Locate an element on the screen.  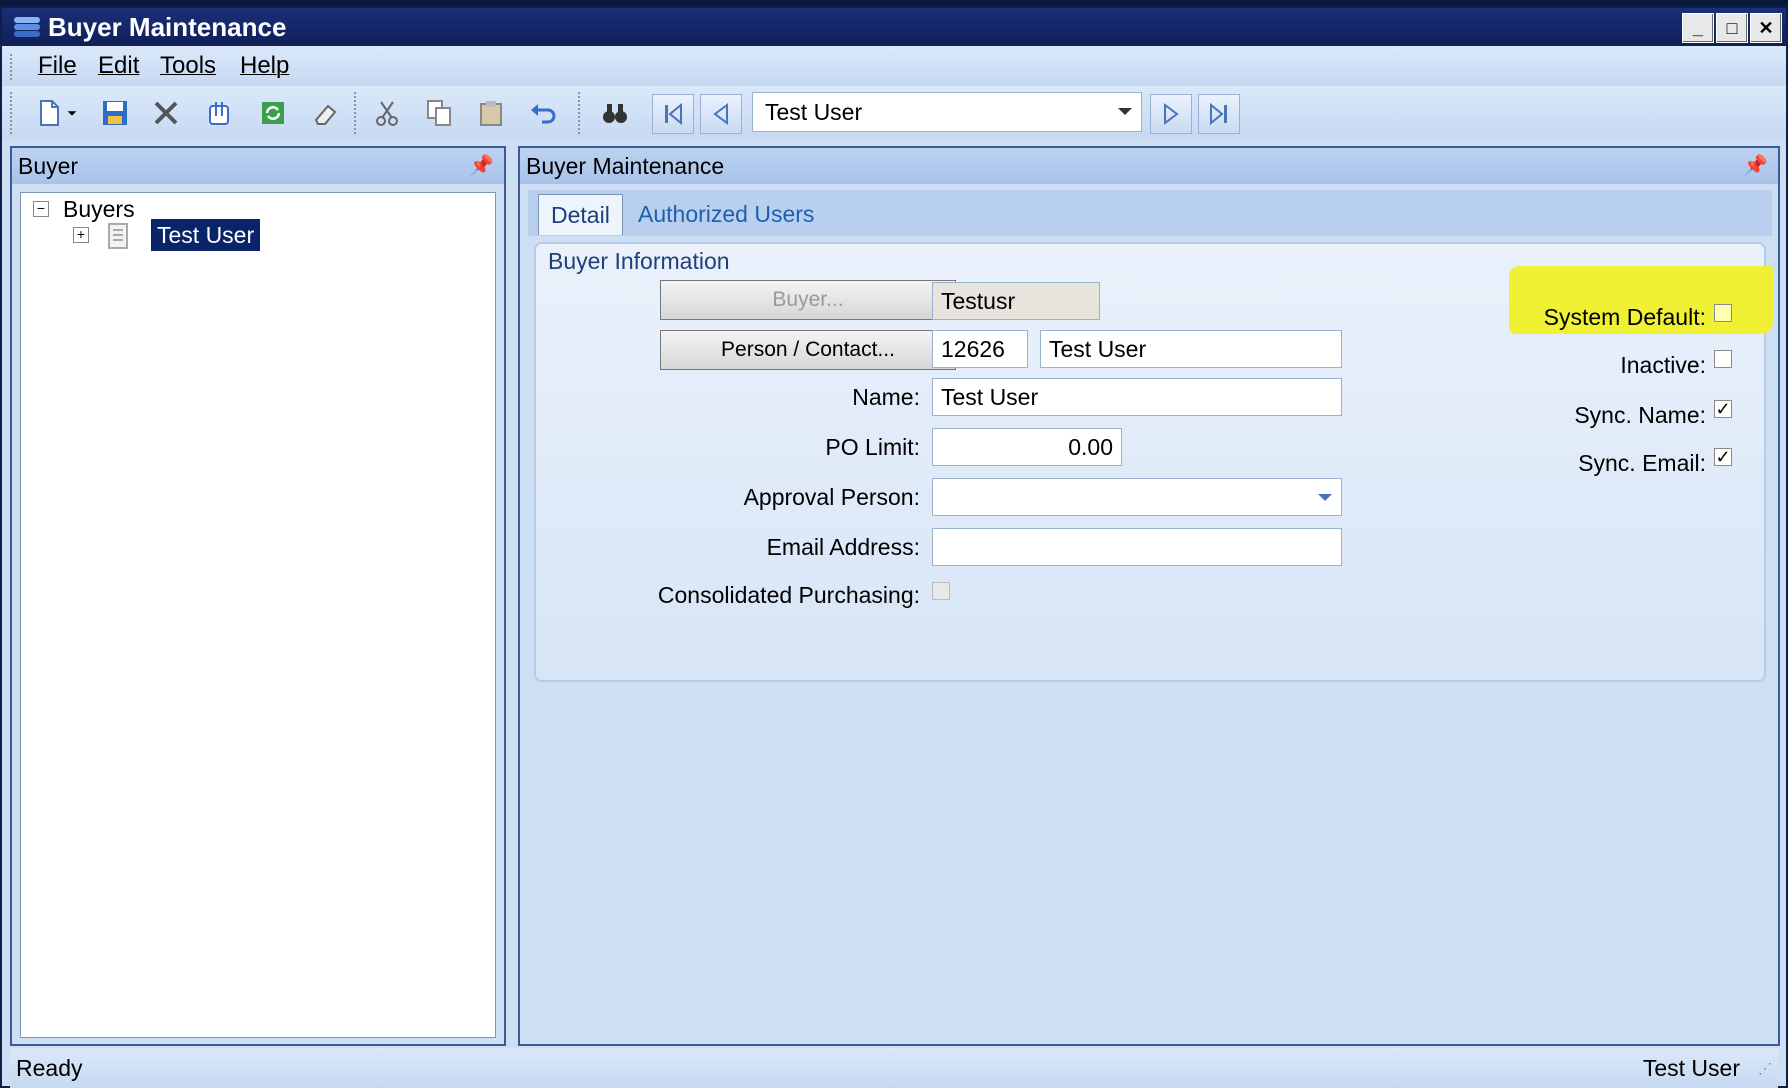
last-record-icon is located at coordinates (1219, 114).